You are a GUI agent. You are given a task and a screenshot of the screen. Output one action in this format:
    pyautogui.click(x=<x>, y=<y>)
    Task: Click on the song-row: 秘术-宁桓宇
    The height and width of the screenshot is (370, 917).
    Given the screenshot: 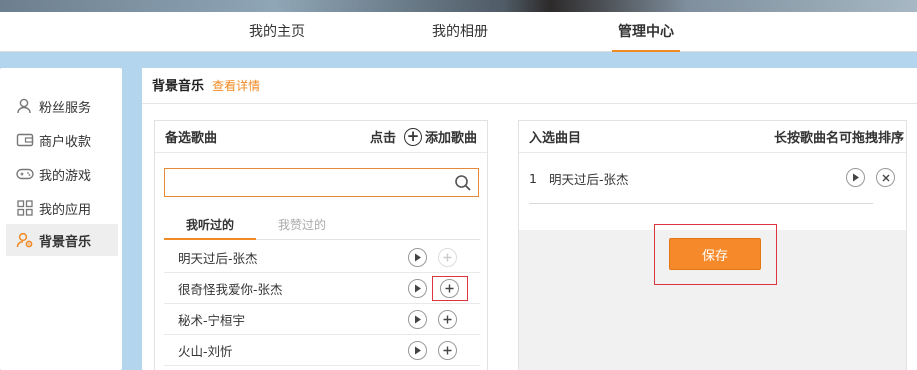 What is the action you would take?
    pyautogui.click(x=322, y=319)
    